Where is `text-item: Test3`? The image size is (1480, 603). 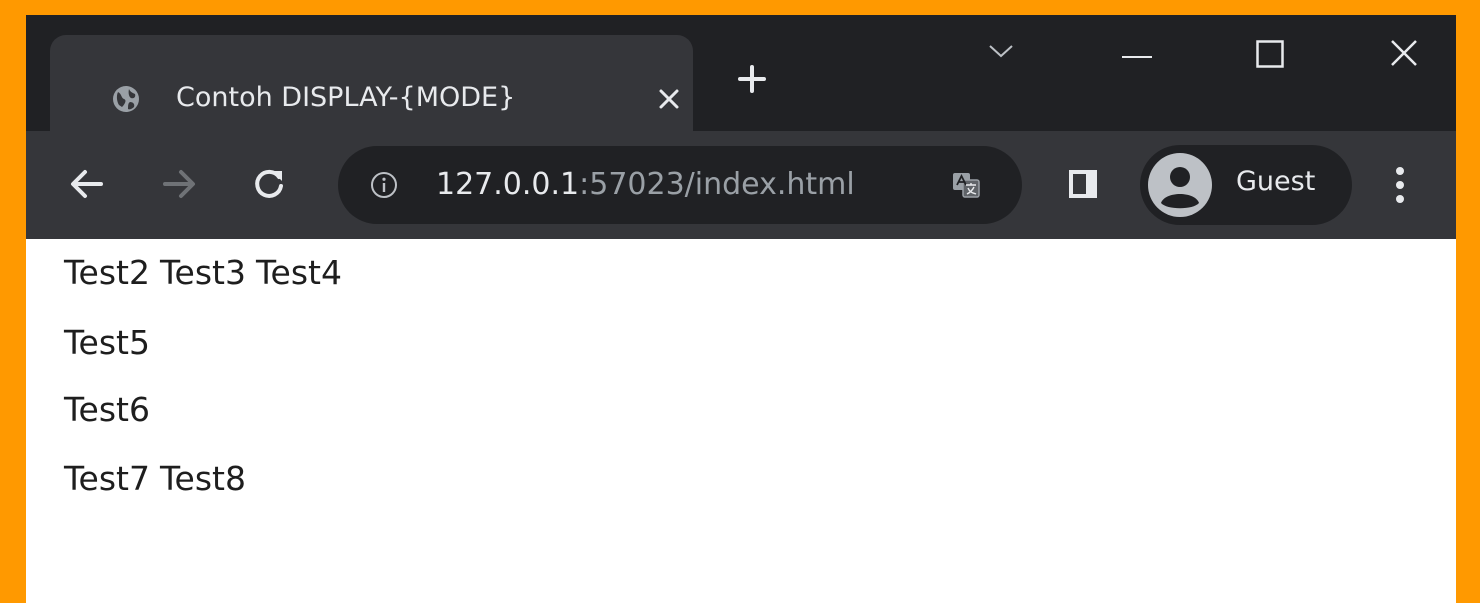
text-item: Test3 is located at coordinates (202, 272).